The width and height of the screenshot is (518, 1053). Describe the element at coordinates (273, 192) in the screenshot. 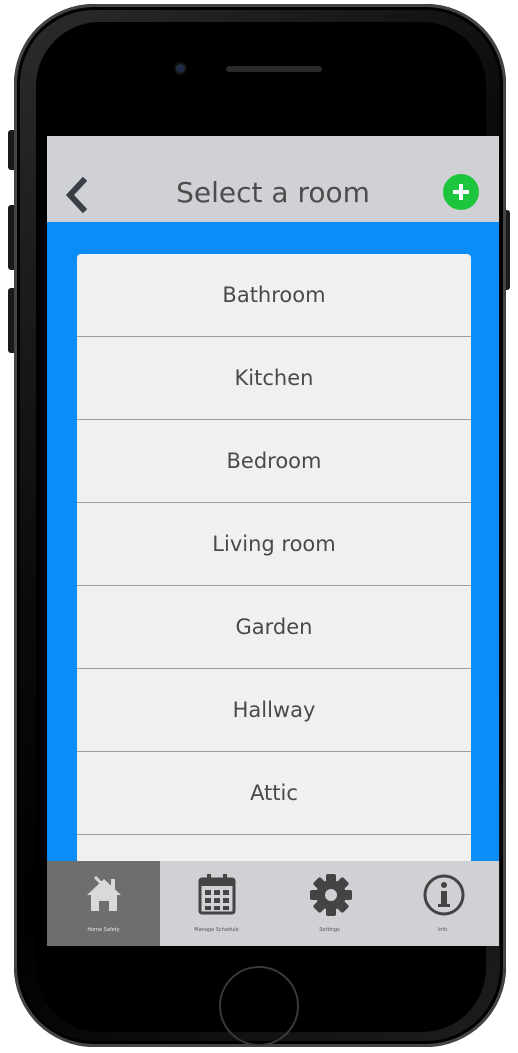

I see `page-title: Select a room` at that location.